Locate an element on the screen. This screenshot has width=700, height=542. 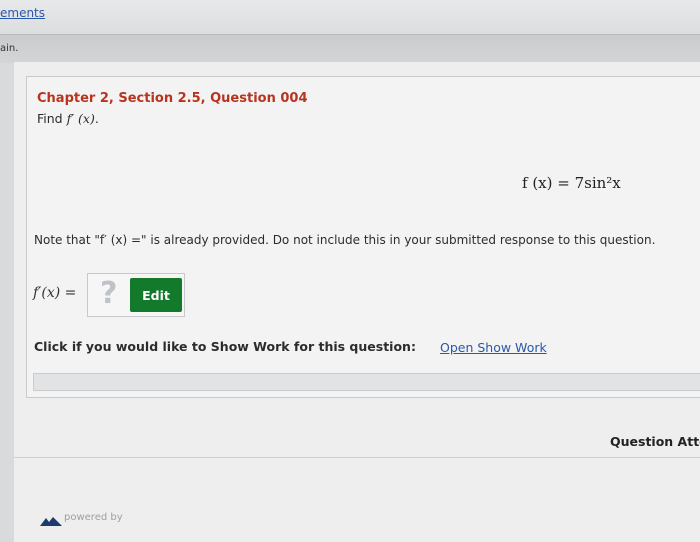
assignment-link: ements is located at coordinates (22, 13).